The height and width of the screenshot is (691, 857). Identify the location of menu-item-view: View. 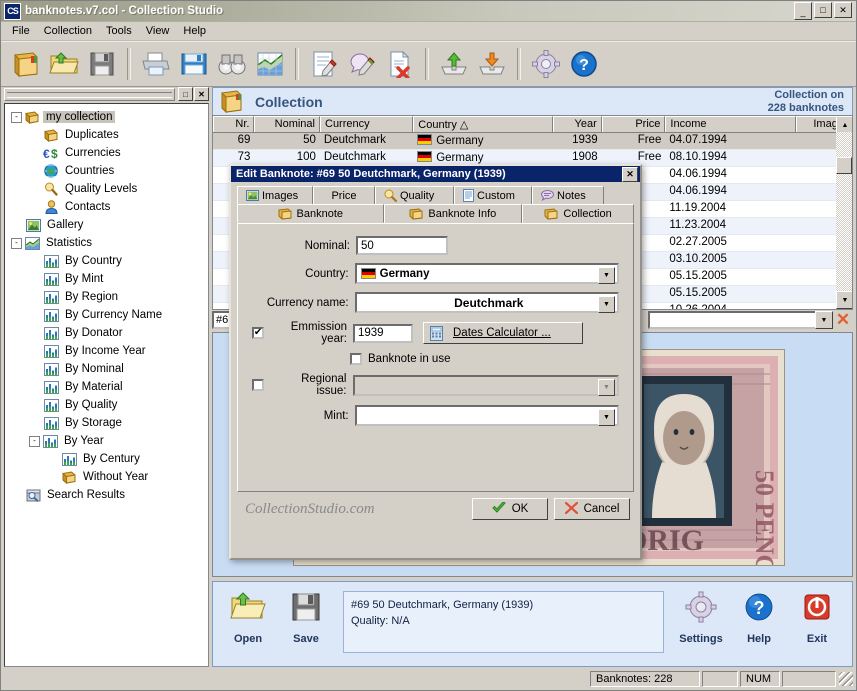
(158, 31).